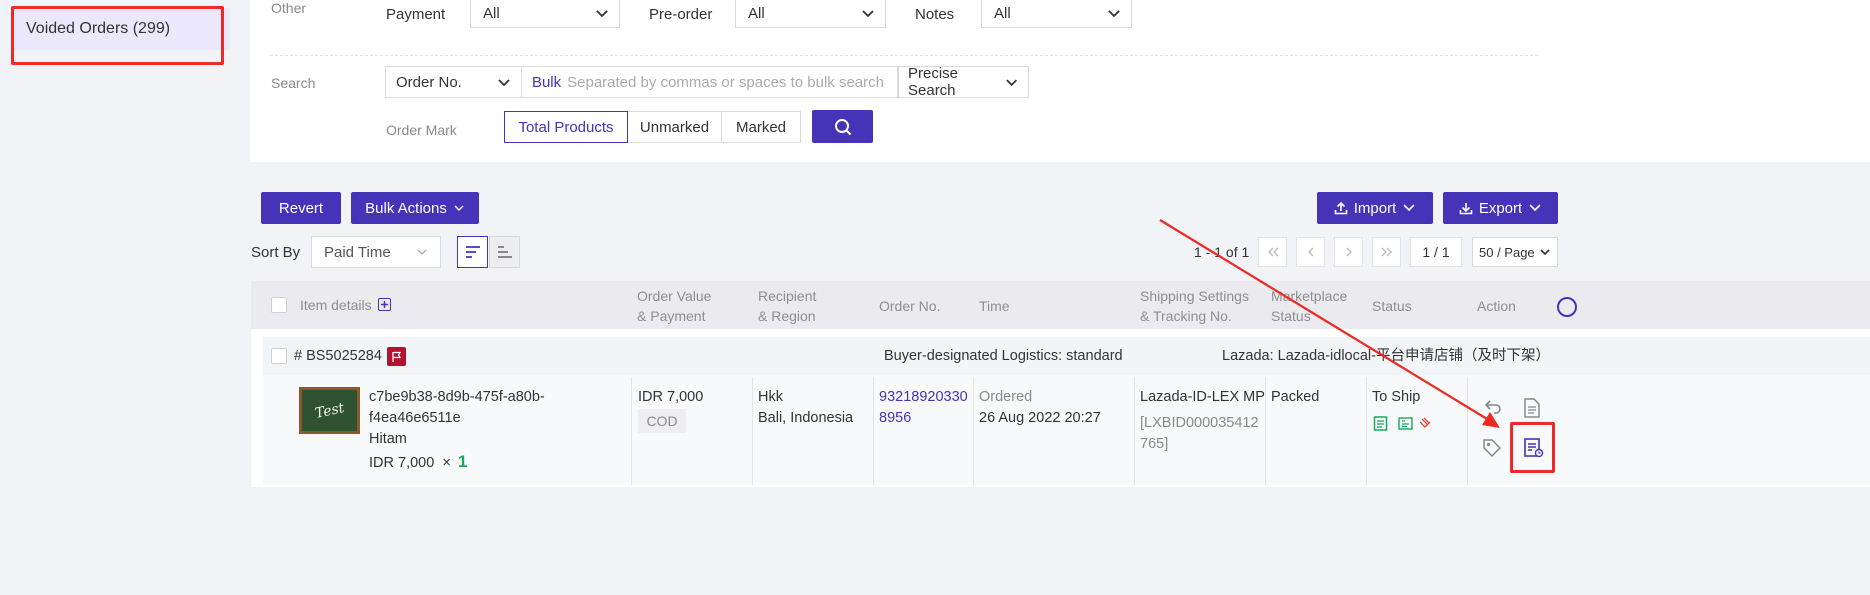  Describe the element at coordinates (1496, 306) in the screenshot. I see `header-action: Action` at that location.